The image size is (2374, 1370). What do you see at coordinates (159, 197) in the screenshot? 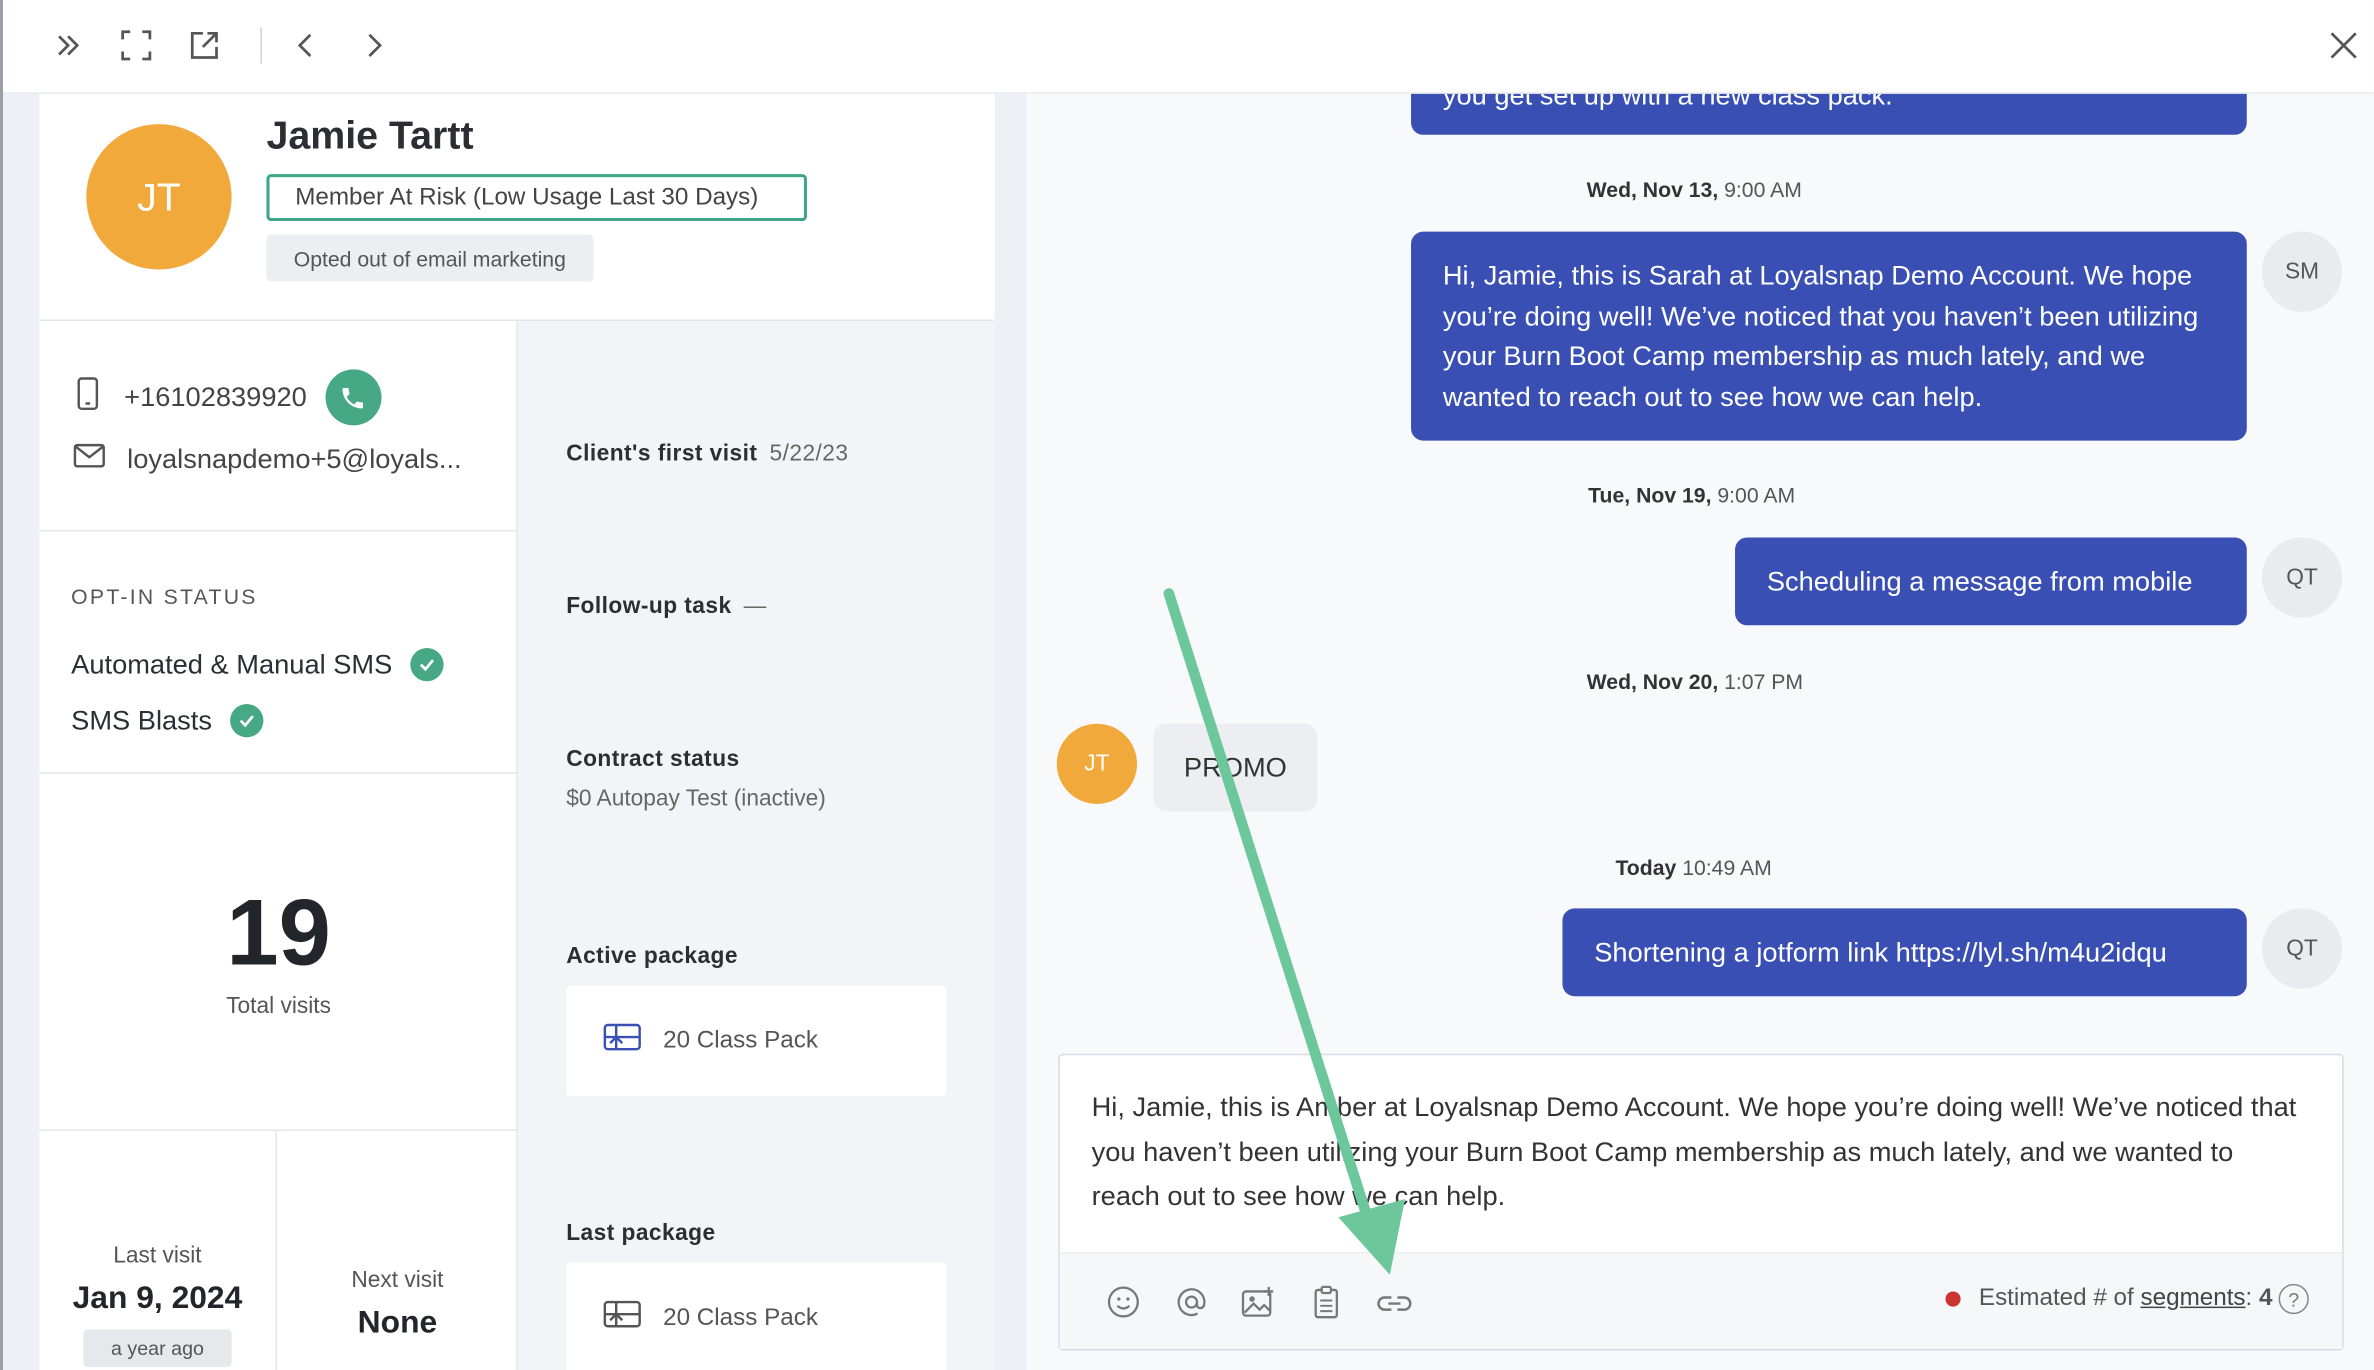
I see `avatar: JT` at bounding box center [159, 197].